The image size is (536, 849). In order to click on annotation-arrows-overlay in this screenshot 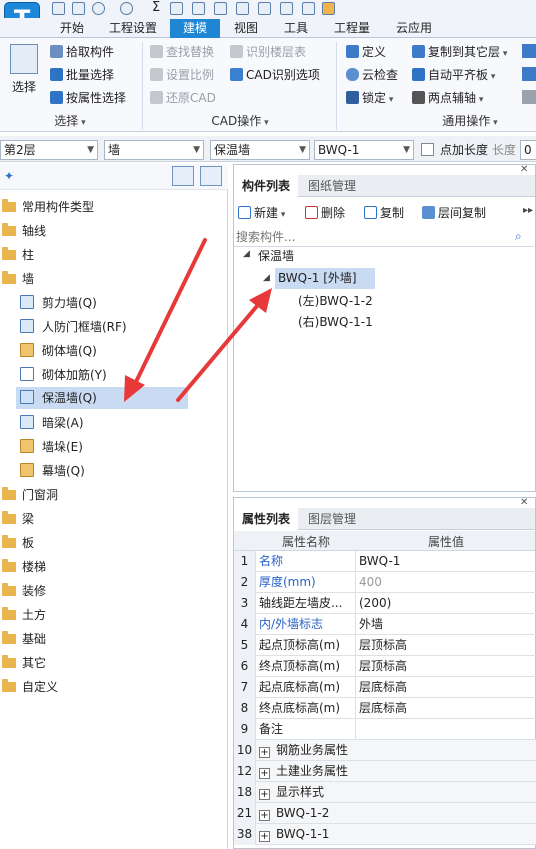, I will do `click(198, 320)`.